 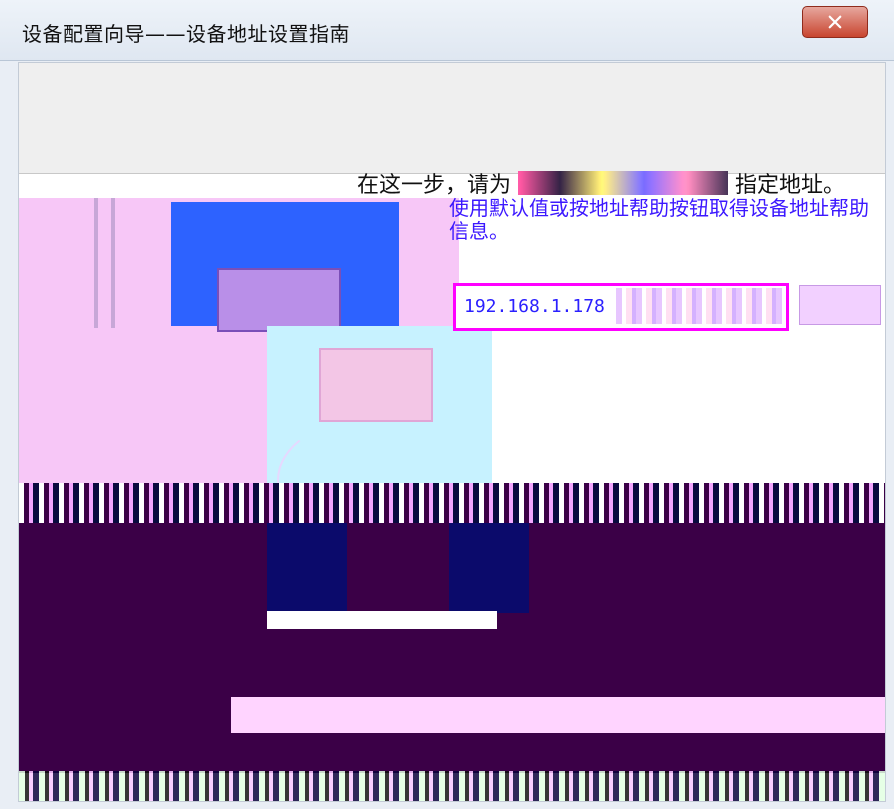 I want to click on instruction-text: 在这一步，请为 指定地址。, so click(x=601, y=183).